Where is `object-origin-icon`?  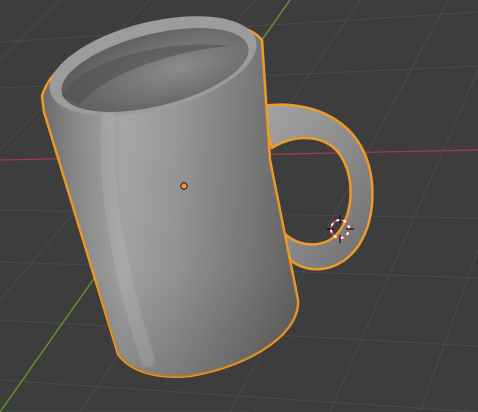 object-origin-icon is located at coordinates (184, 186).